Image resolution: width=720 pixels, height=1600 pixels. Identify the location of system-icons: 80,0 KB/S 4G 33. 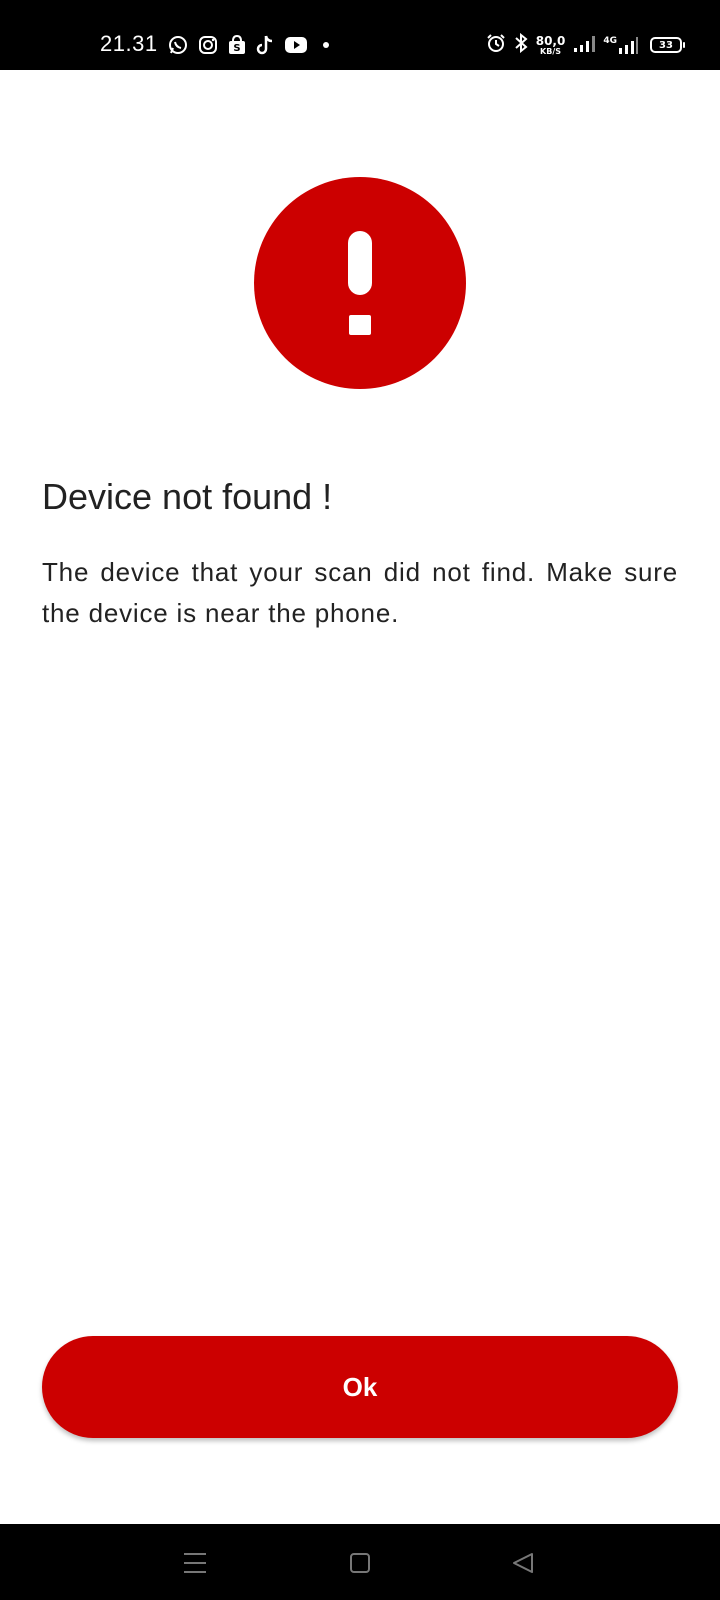
(585, 45).